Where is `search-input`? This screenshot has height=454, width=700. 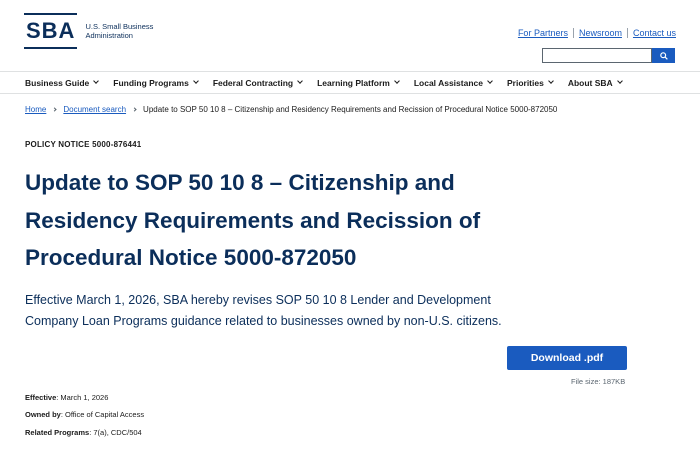 search-input is located at coordinates (597, 55).